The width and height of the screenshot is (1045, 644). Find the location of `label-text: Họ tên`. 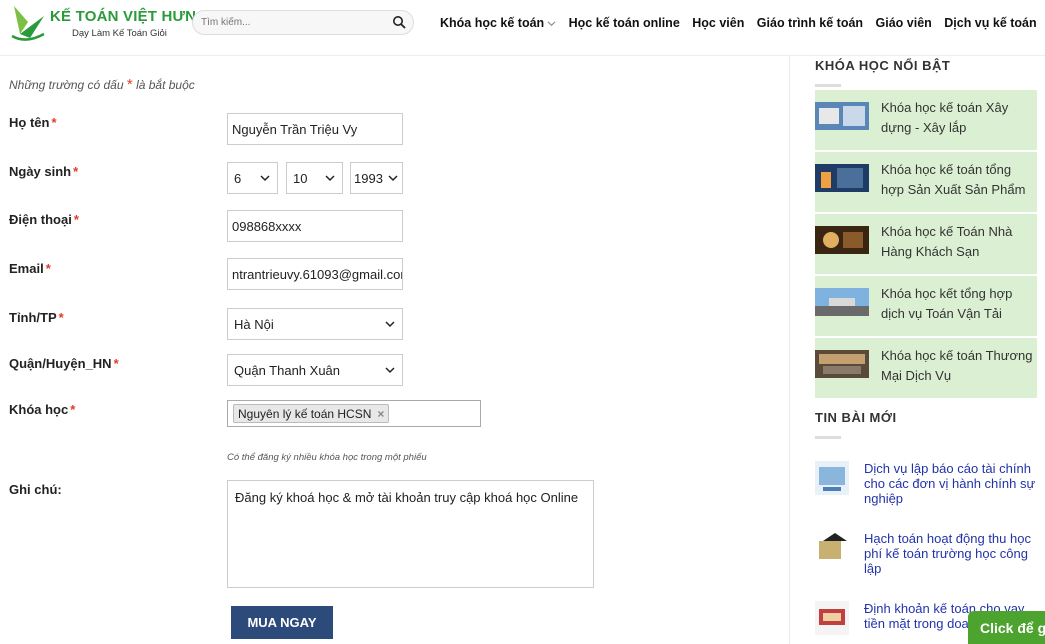

label-text: Họ tên is located at coordinates (29, 122).